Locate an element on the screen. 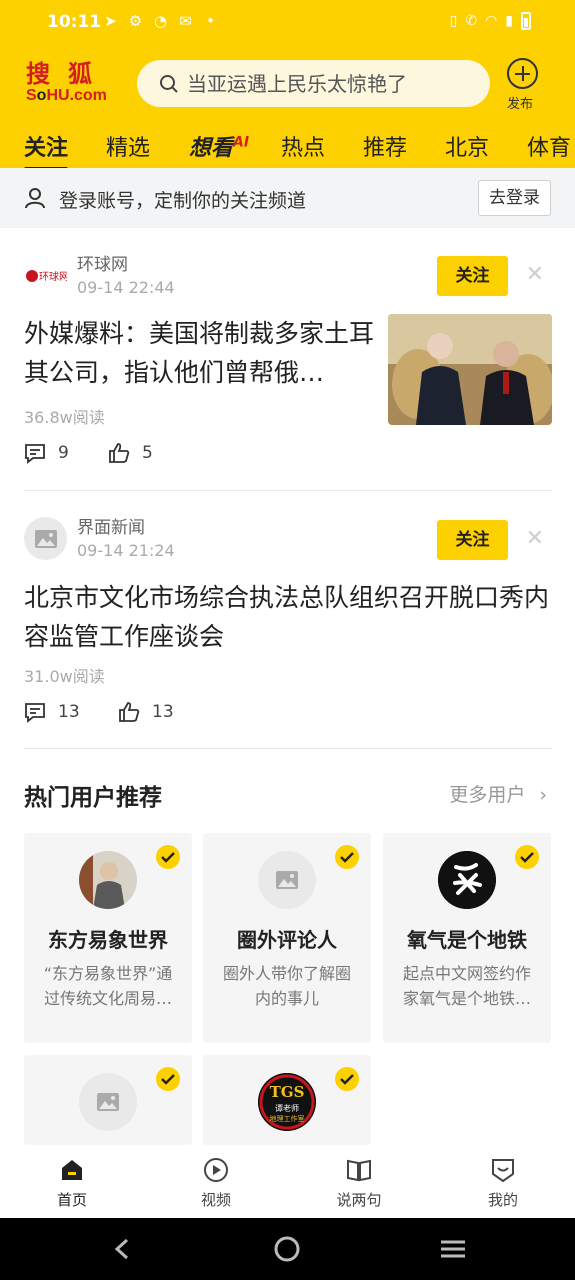  telegram-icon: ➤ is located at coordinates (110, 21).